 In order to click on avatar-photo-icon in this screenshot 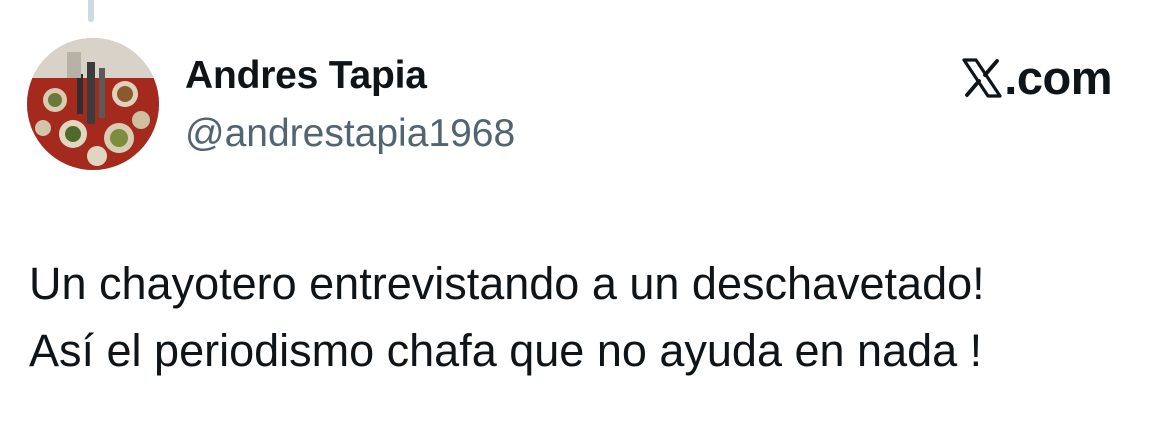, I will do `click(93, 104)`.